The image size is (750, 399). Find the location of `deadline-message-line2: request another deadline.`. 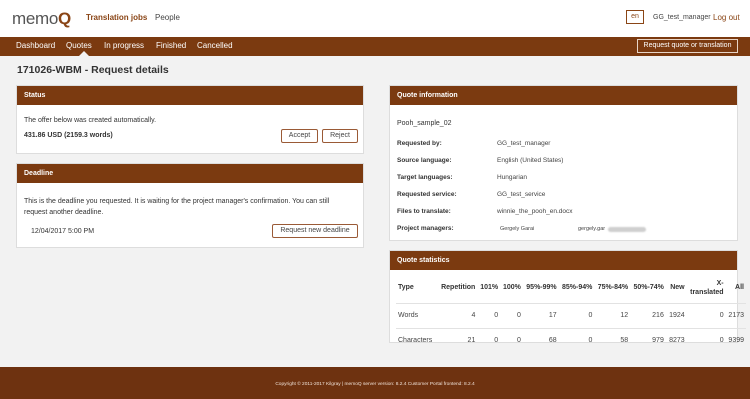

deadline-message-line2: request another deadline. is located at coordinates (64, 212).